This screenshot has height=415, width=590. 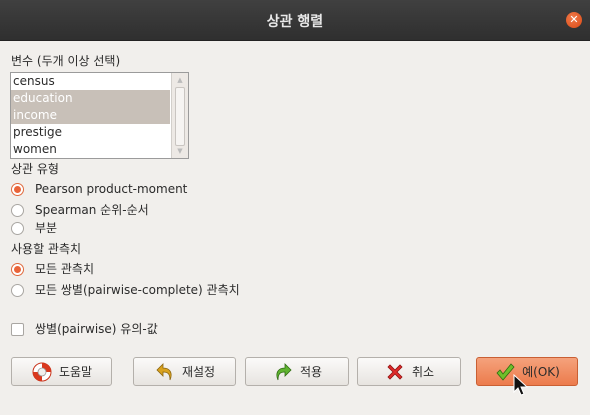 I want to click on apply-button-label: 적용, so click(x=311, y=372).